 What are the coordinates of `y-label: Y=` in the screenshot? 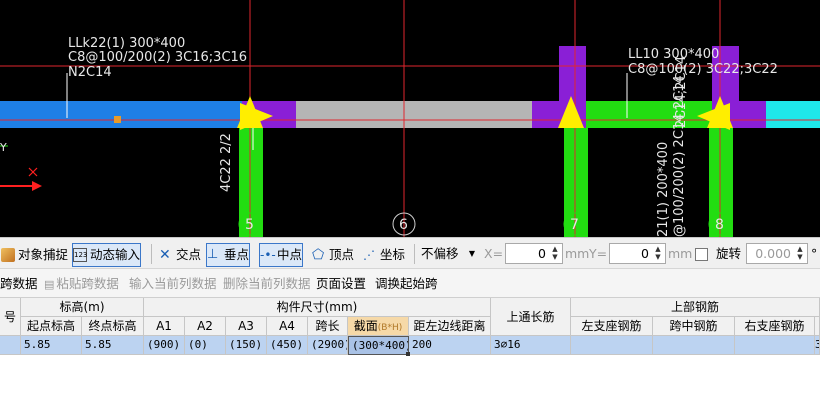 It's located at (598, 253).